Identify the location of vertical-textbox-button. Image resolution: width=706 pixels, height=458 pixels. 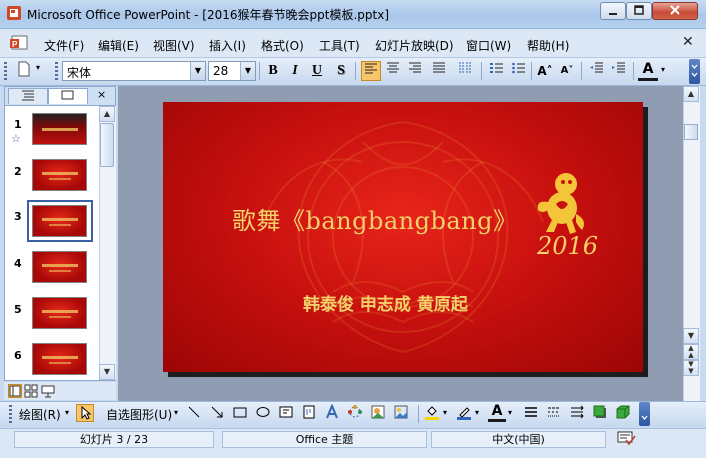
(309, 413).